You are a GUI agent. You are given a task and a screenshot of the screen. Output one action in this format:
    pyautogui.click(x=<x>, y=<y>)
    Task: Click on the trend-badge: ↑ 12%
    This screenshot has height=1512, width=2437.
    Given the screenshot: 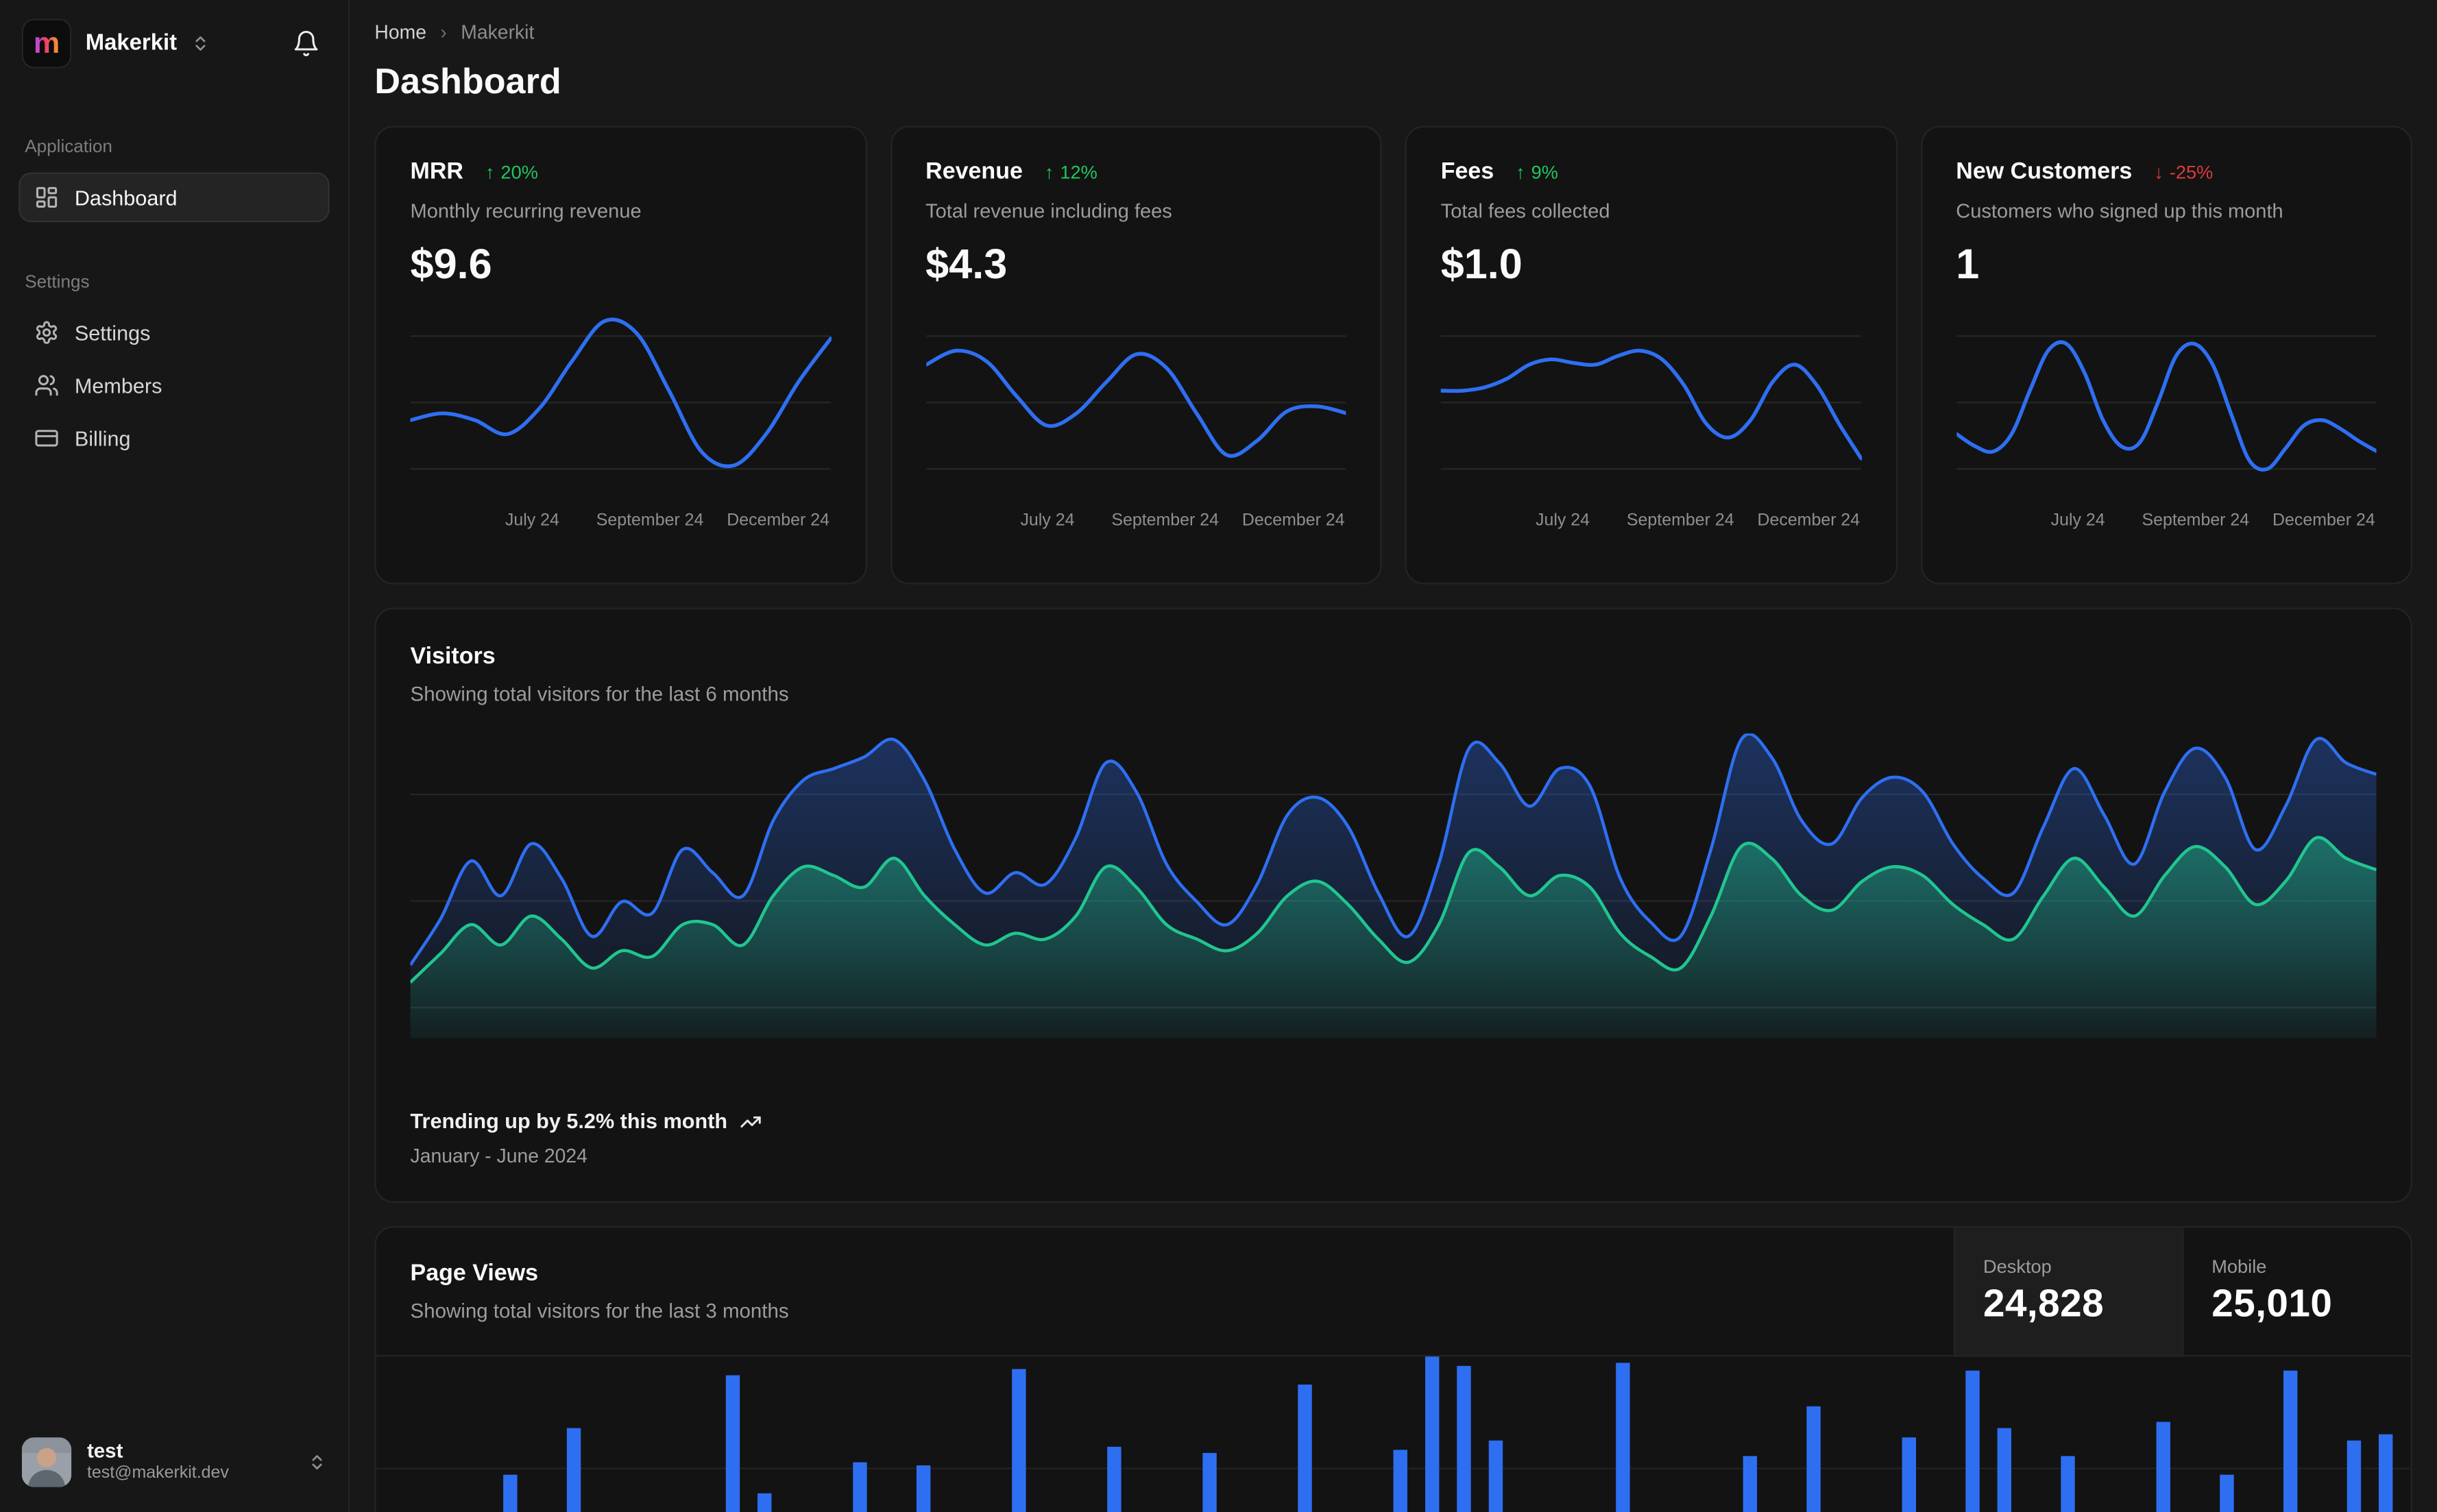 What is the action you would take?
    pyautogui.click(x=1071, y=172)
    